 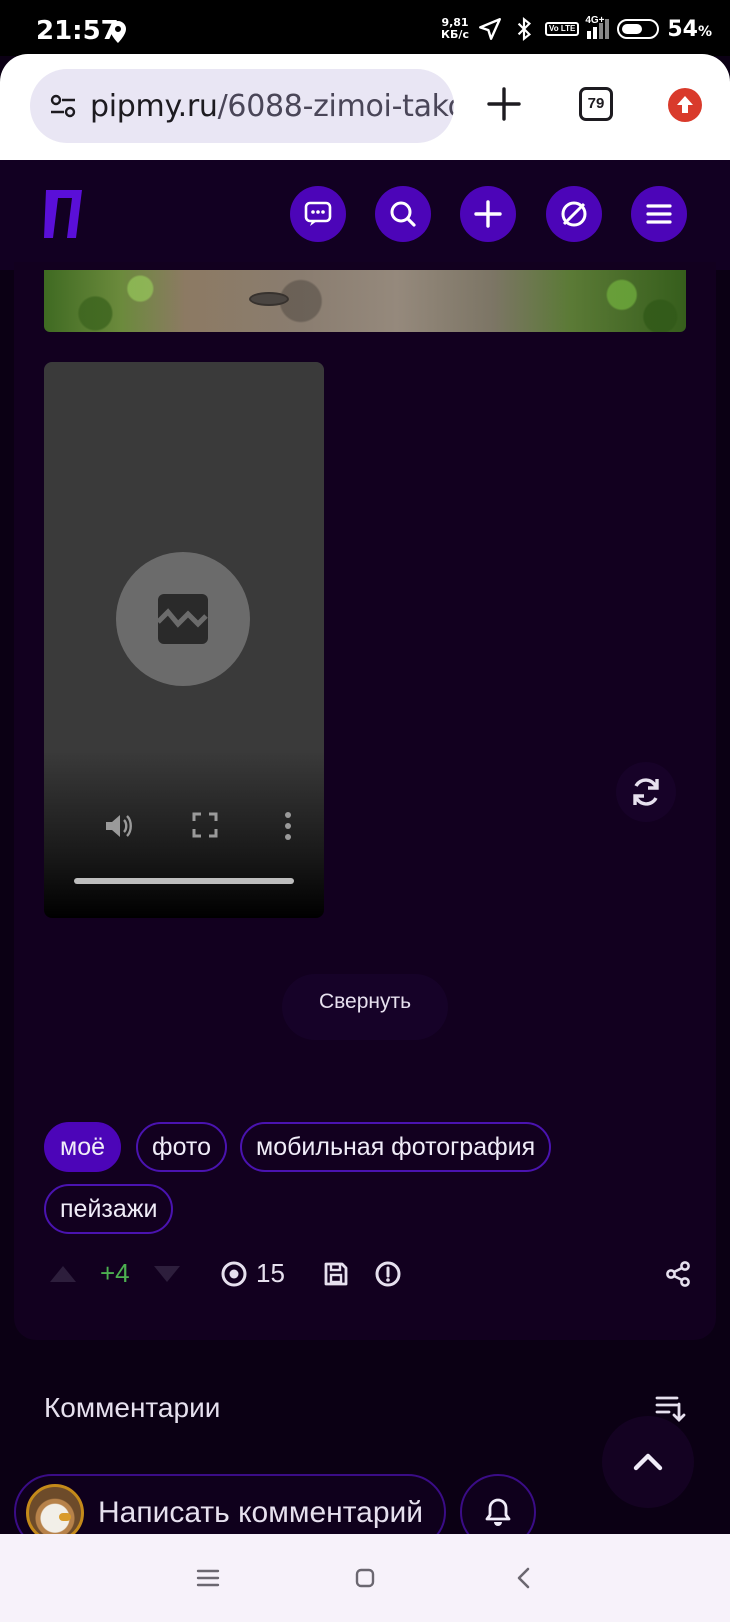 I want to click on url-text: pipmy.ru/6088-zimoi-takog, so click(x=272, y=106).